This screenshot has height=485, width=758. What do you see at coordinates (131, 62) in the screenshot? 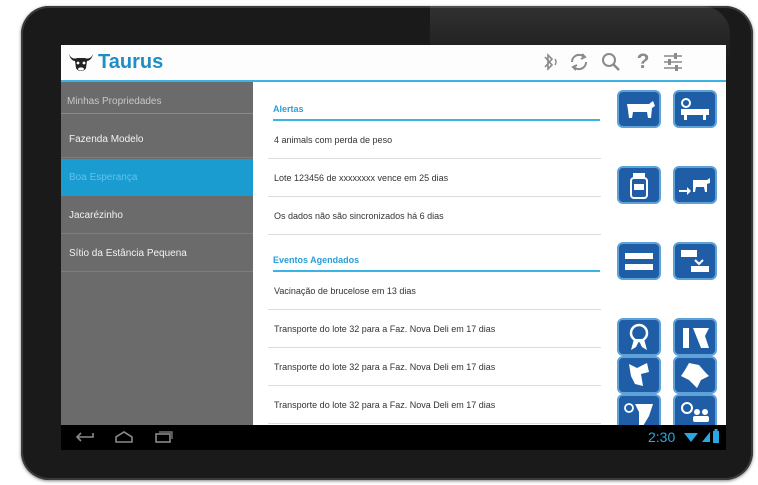
I see `app-title: Taurus` at bounding box center [131, 62].